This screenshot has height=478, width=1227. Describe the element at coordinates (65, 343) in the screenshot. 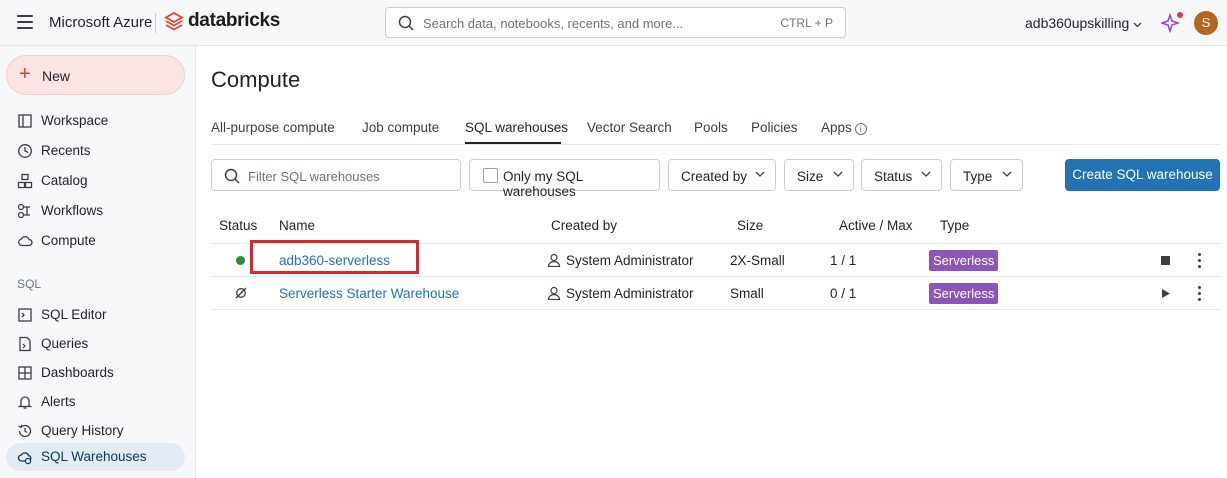

I see `sidebar-item-label: Queries` at that location.